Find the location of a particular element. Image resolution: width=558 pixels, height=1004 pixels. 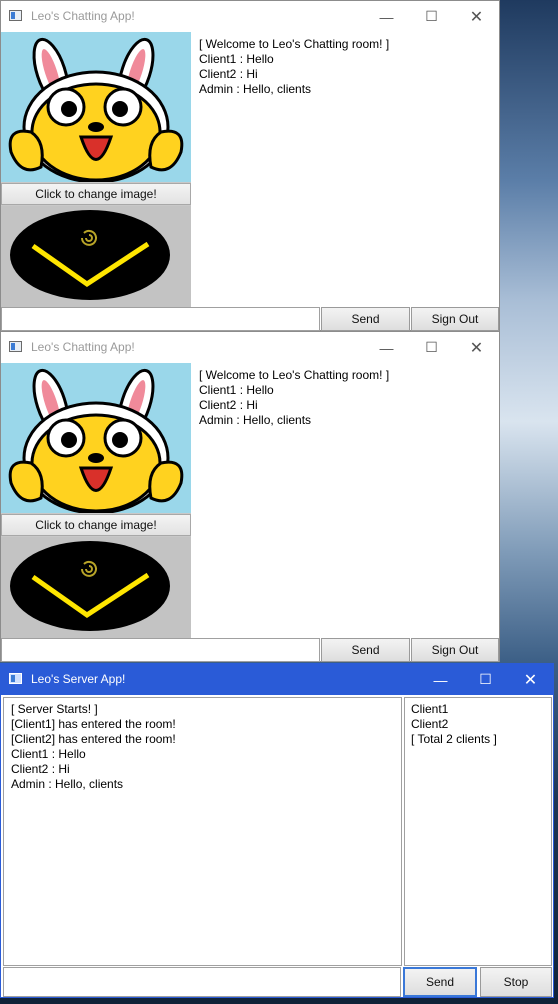

client-list-item: Client1 is located at coordinates (478, 709).